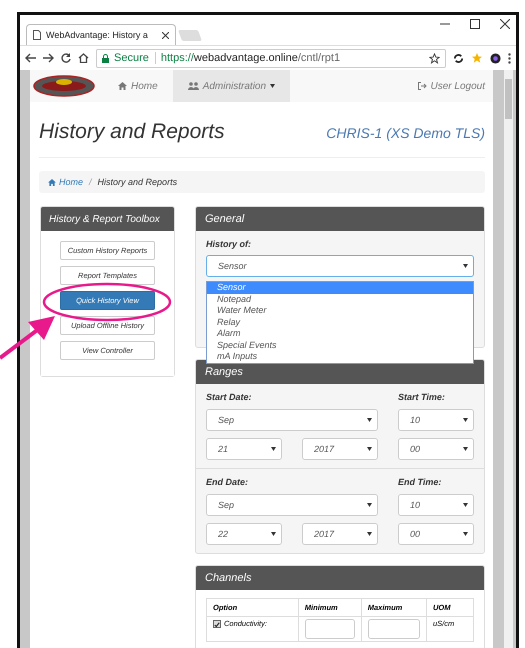 This screenshot has height=648, width=525. Describe the element at coordinates (228, 482) in the screenshot. I see `field-label: End Date:` at that location.